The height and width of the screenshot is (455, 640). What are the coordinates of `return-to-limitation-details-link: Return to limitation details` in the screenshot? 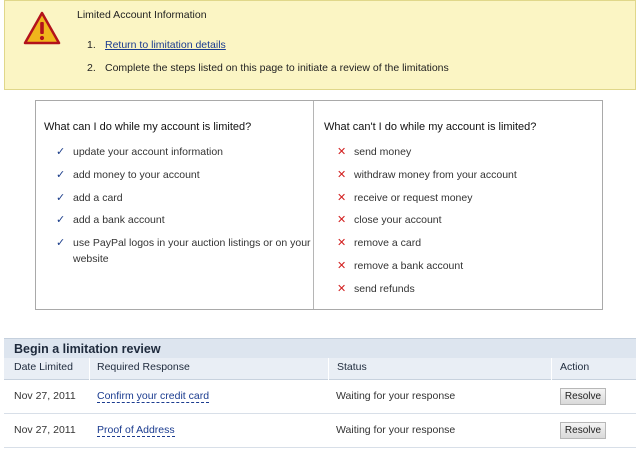 It's located at (165, 45).